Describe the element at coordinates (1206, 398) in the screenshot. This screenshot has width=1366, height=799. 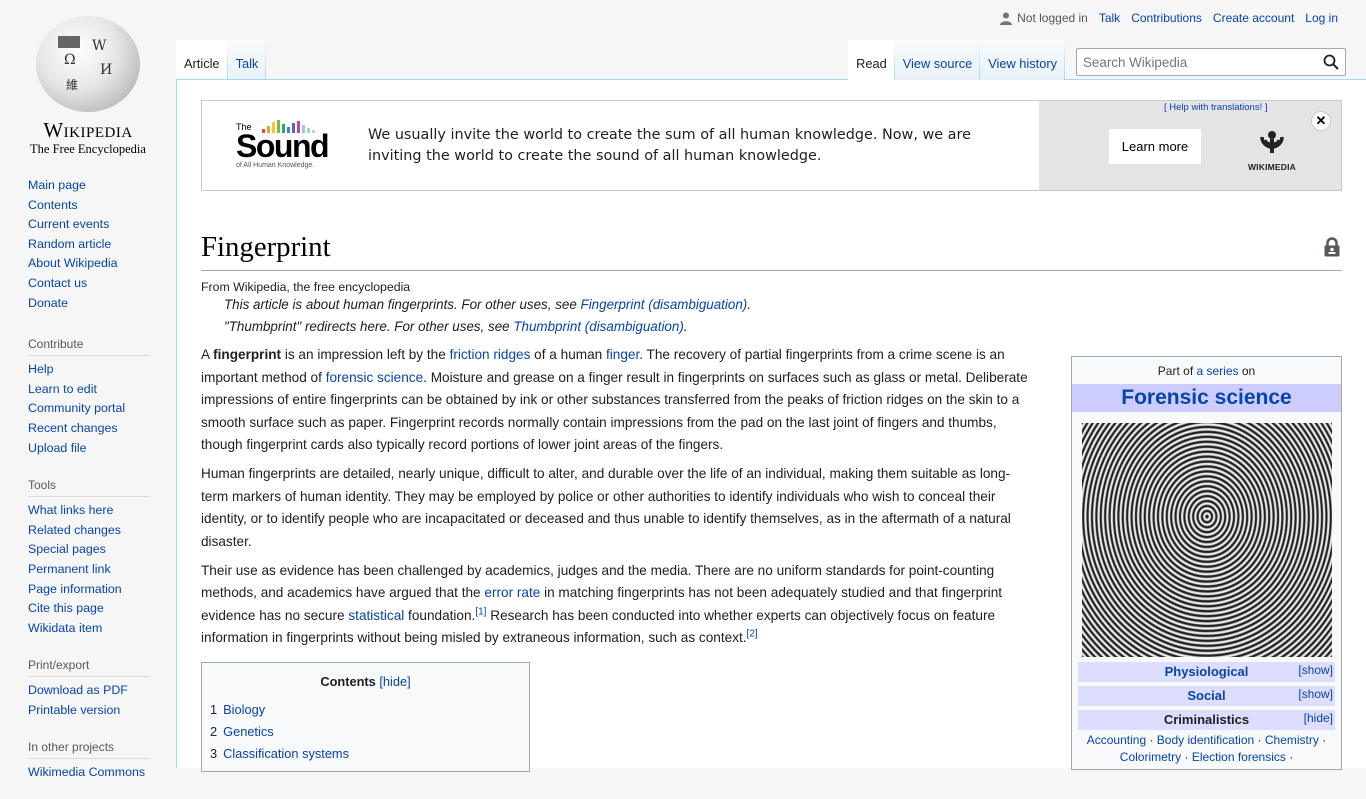
I see `infobox-title: Forensic science` at that location.